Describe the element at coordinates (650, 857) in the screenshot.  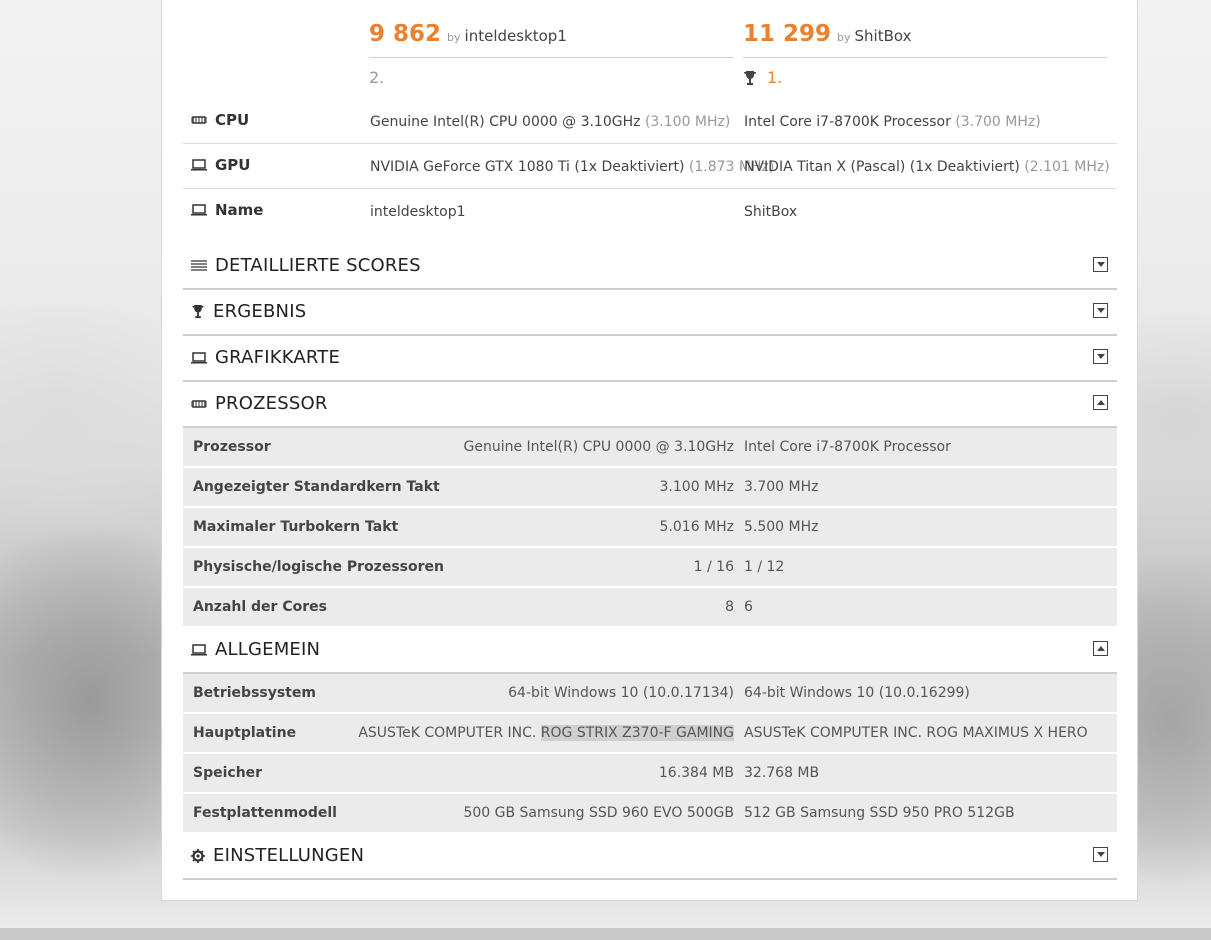
I see `section-settings: EINSTELLUNGEN` at that location.